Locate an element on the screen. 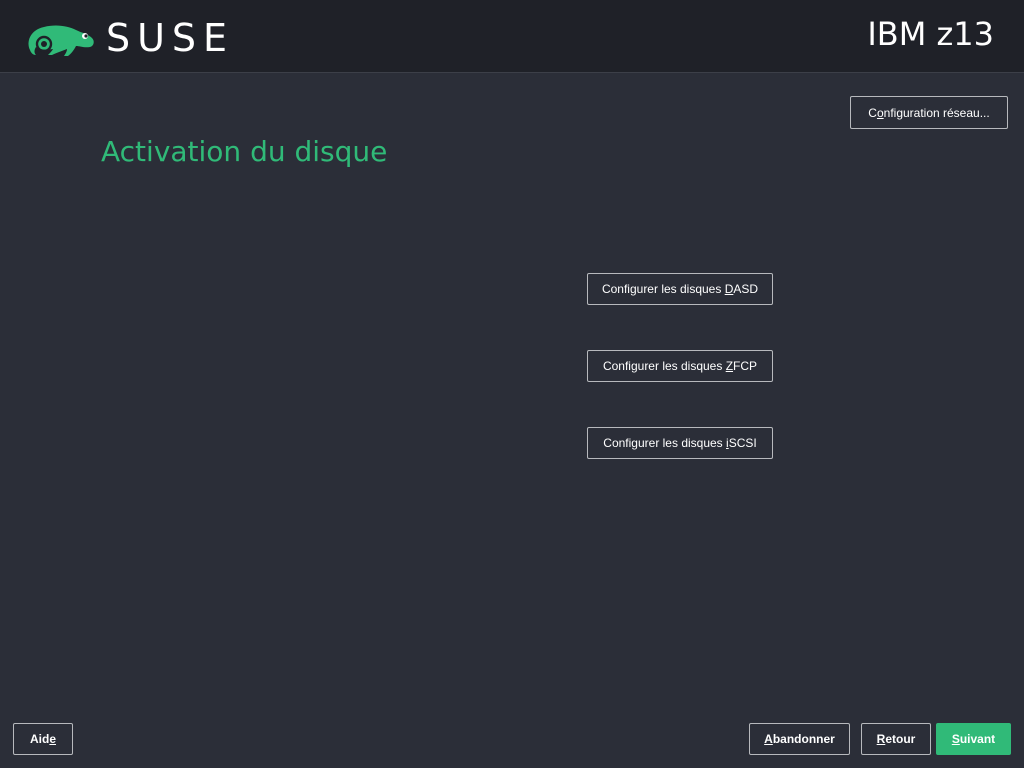 The image size is (1024, 768). page-title: Activation du disque is located at coordinates (244, 151).